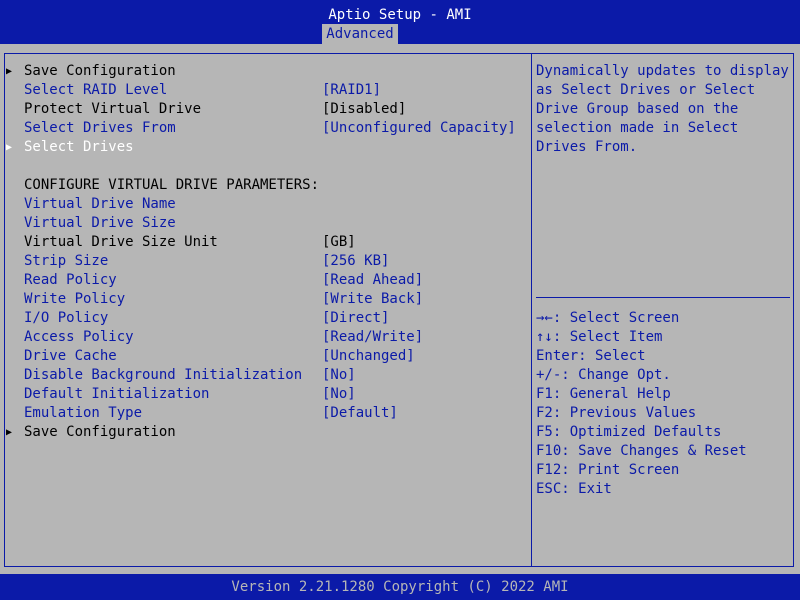 This screenshot has width=800, height=600. Describe the element at coordinates (368, 356) in the screenshot. I see `setting-value: [Unchanged]` at that location.